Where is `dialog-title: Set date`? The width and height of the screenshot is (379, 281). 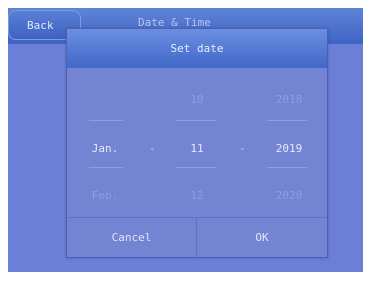
dialog-title: Set date is located at coordinates (197, 48).